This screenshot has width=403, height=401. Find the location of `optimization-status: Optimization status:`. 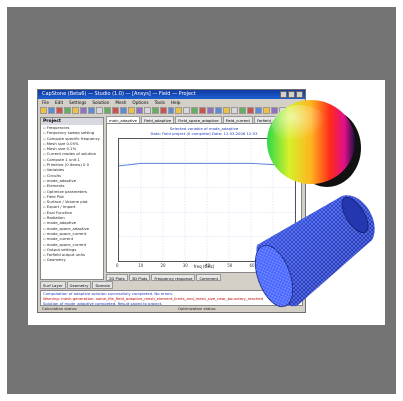

optimization-status: Optimization status: is located at coordinates (197, 308).